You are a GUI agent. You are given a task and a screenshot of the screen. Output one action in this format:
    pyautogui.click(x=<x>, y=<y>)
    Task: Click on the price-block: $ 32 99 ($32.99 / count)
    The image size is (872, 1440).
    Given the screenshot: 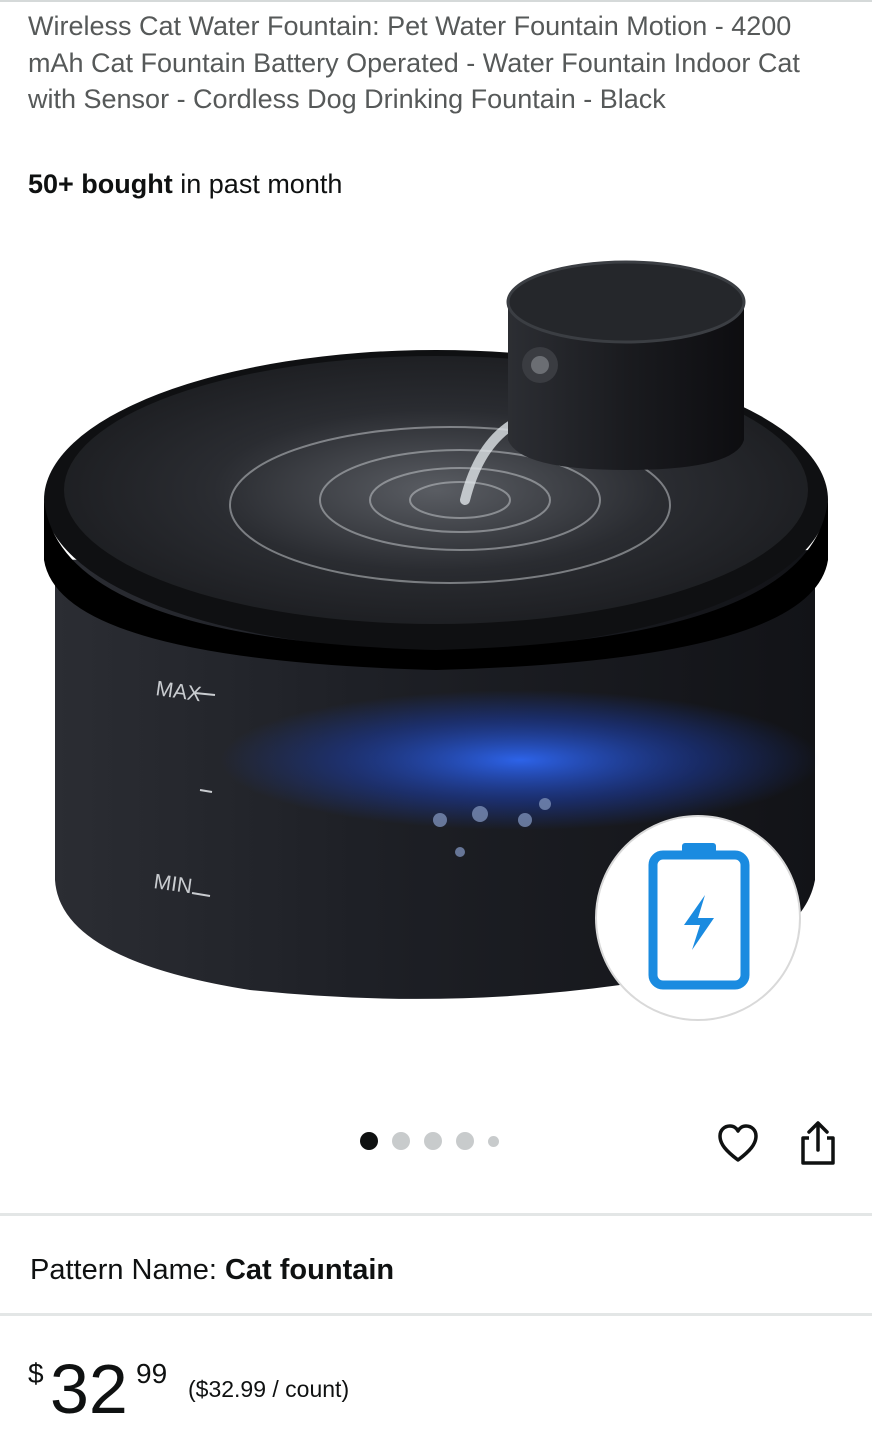 What is the action you would take?
    pyautogui.click(x=328, y=1392)
    